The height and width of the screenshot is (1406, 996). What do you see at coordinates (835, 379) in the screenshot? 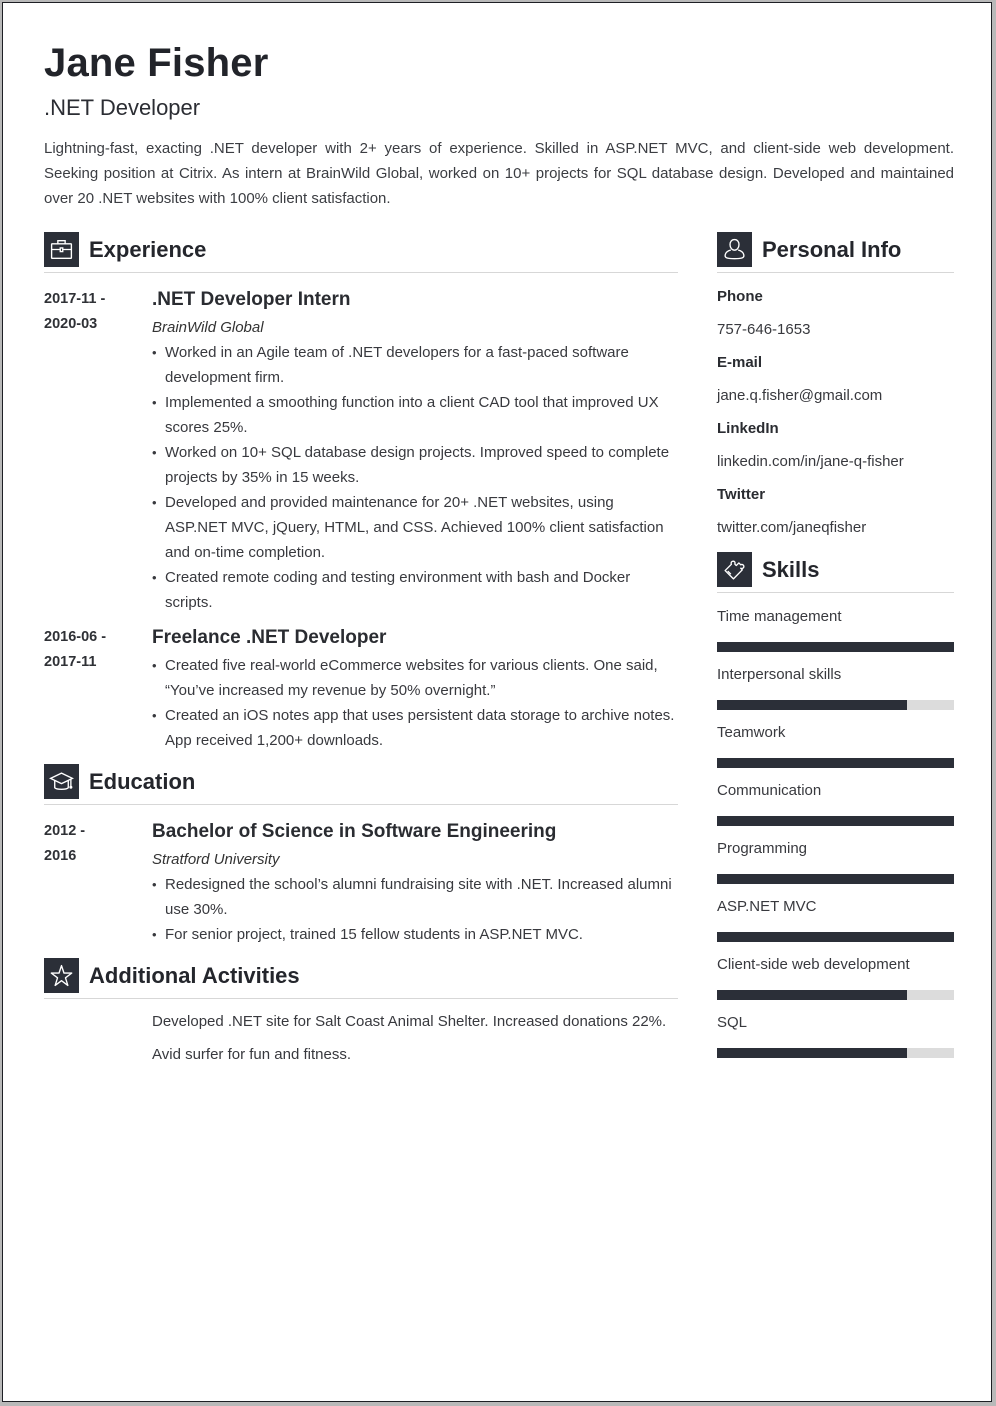
I see `info-email: E-mail jane.q.fisher@gmail.com` at bounding box center [835, 379].